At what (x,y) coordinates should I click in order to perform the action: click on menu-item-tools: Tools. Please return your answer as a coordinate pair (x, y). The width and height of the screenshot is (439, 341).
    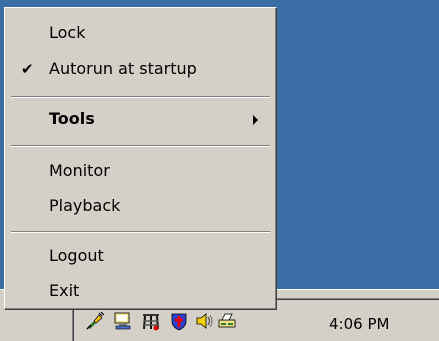
    Looking at the image, I should click on (140, 119).